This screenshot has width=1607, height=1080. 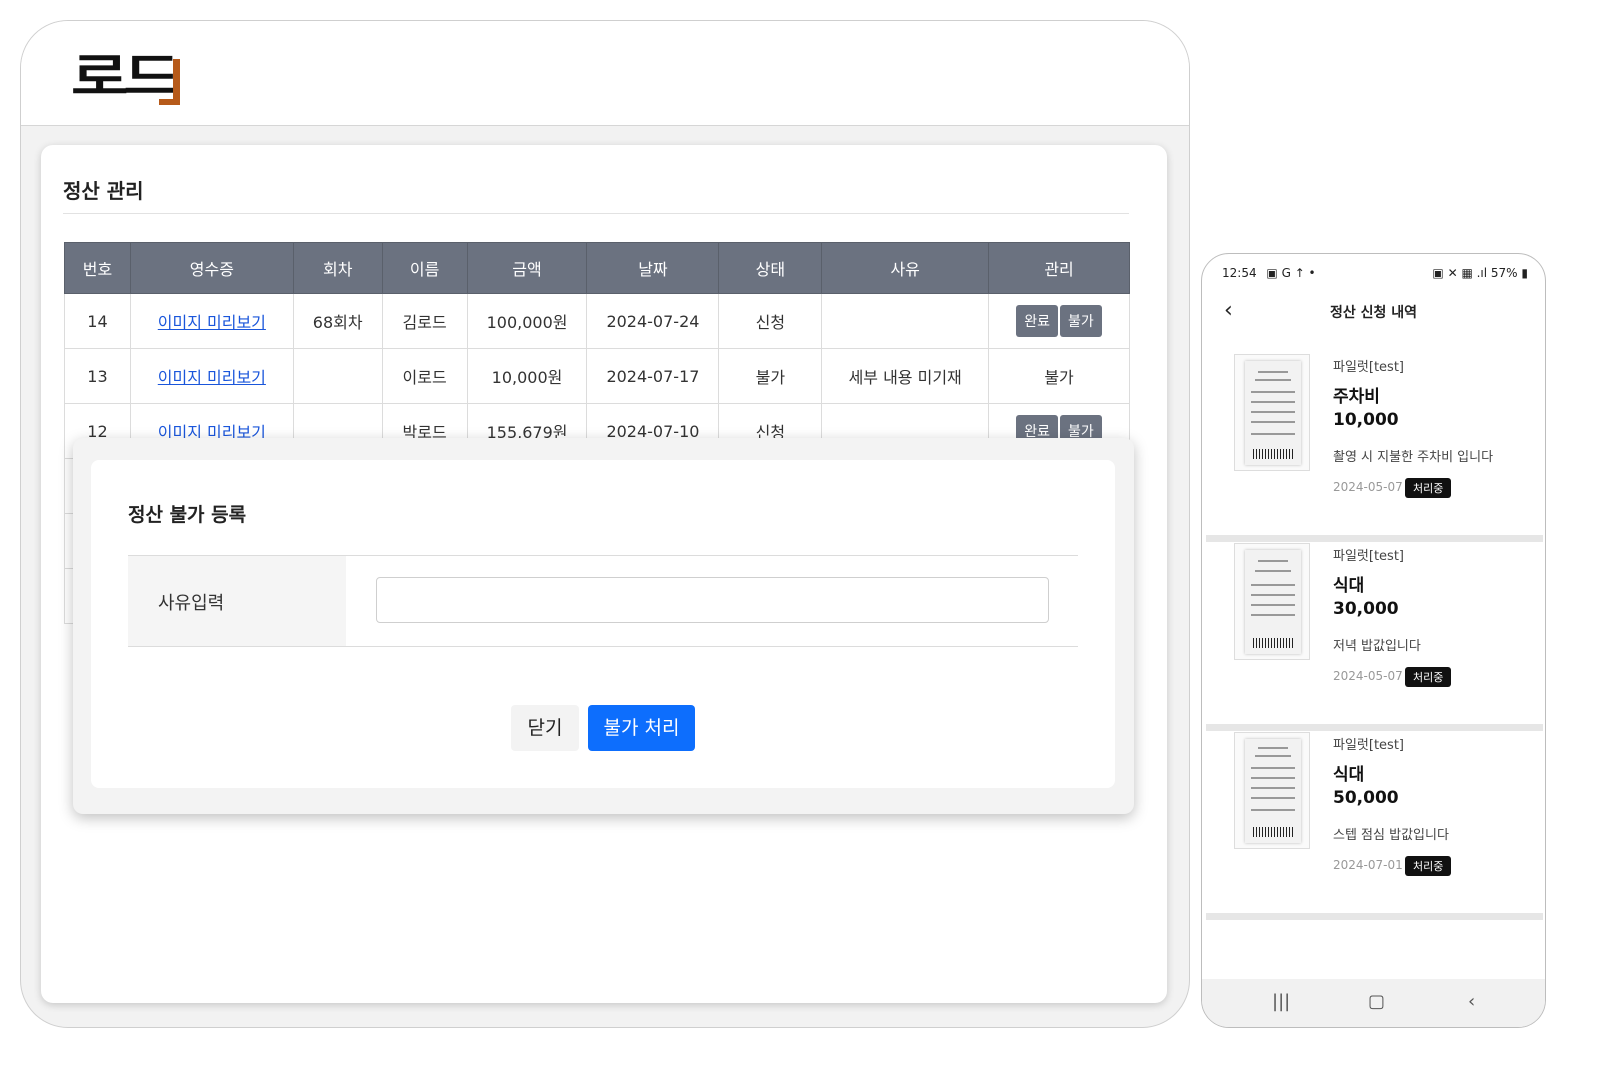 I want to click on col-header-no: 번호, so click(x=97, y=268).